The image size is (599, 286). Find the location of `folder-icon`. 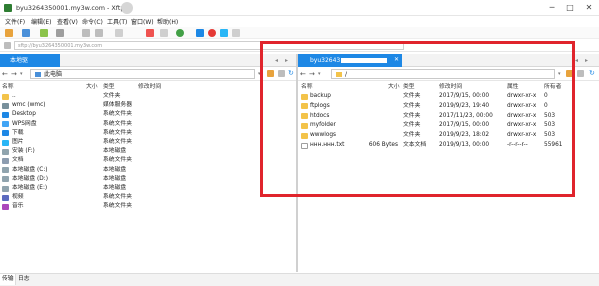

folder-icon is located at coordinates (5, 96).